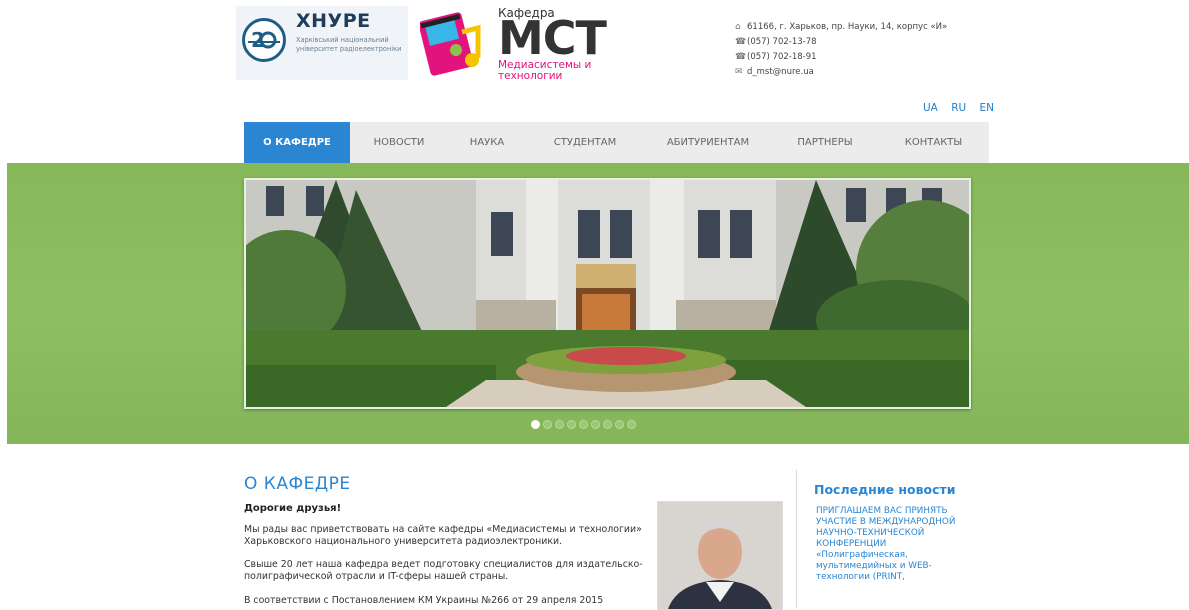 The height and width of the screenshot is (610, 1189). I want to click on mst-logo: Кафедра МСТ Медиасистемы и технологии, so click(512, 44).